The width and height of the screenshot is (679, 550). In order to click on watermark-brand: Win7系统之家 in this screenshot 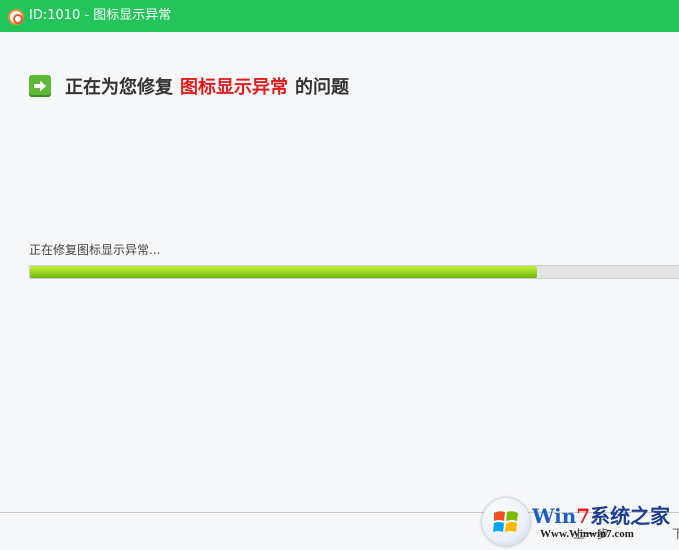, I will do `click(601, 516)`.